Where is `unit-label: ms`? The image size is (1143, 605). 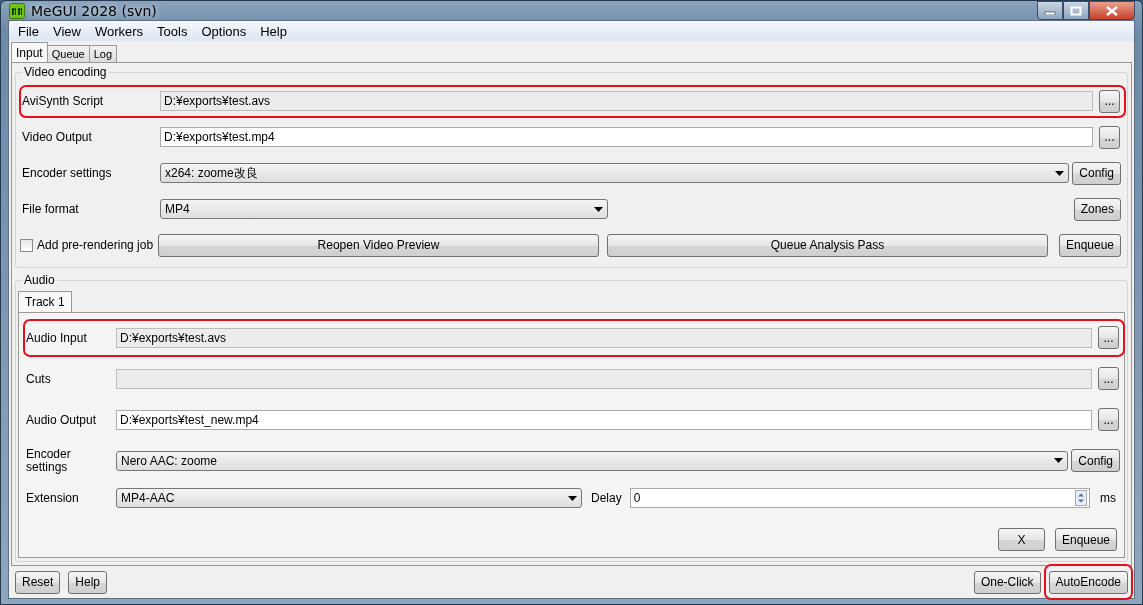 unit-label: ms is located at coordinates (1108, 498).